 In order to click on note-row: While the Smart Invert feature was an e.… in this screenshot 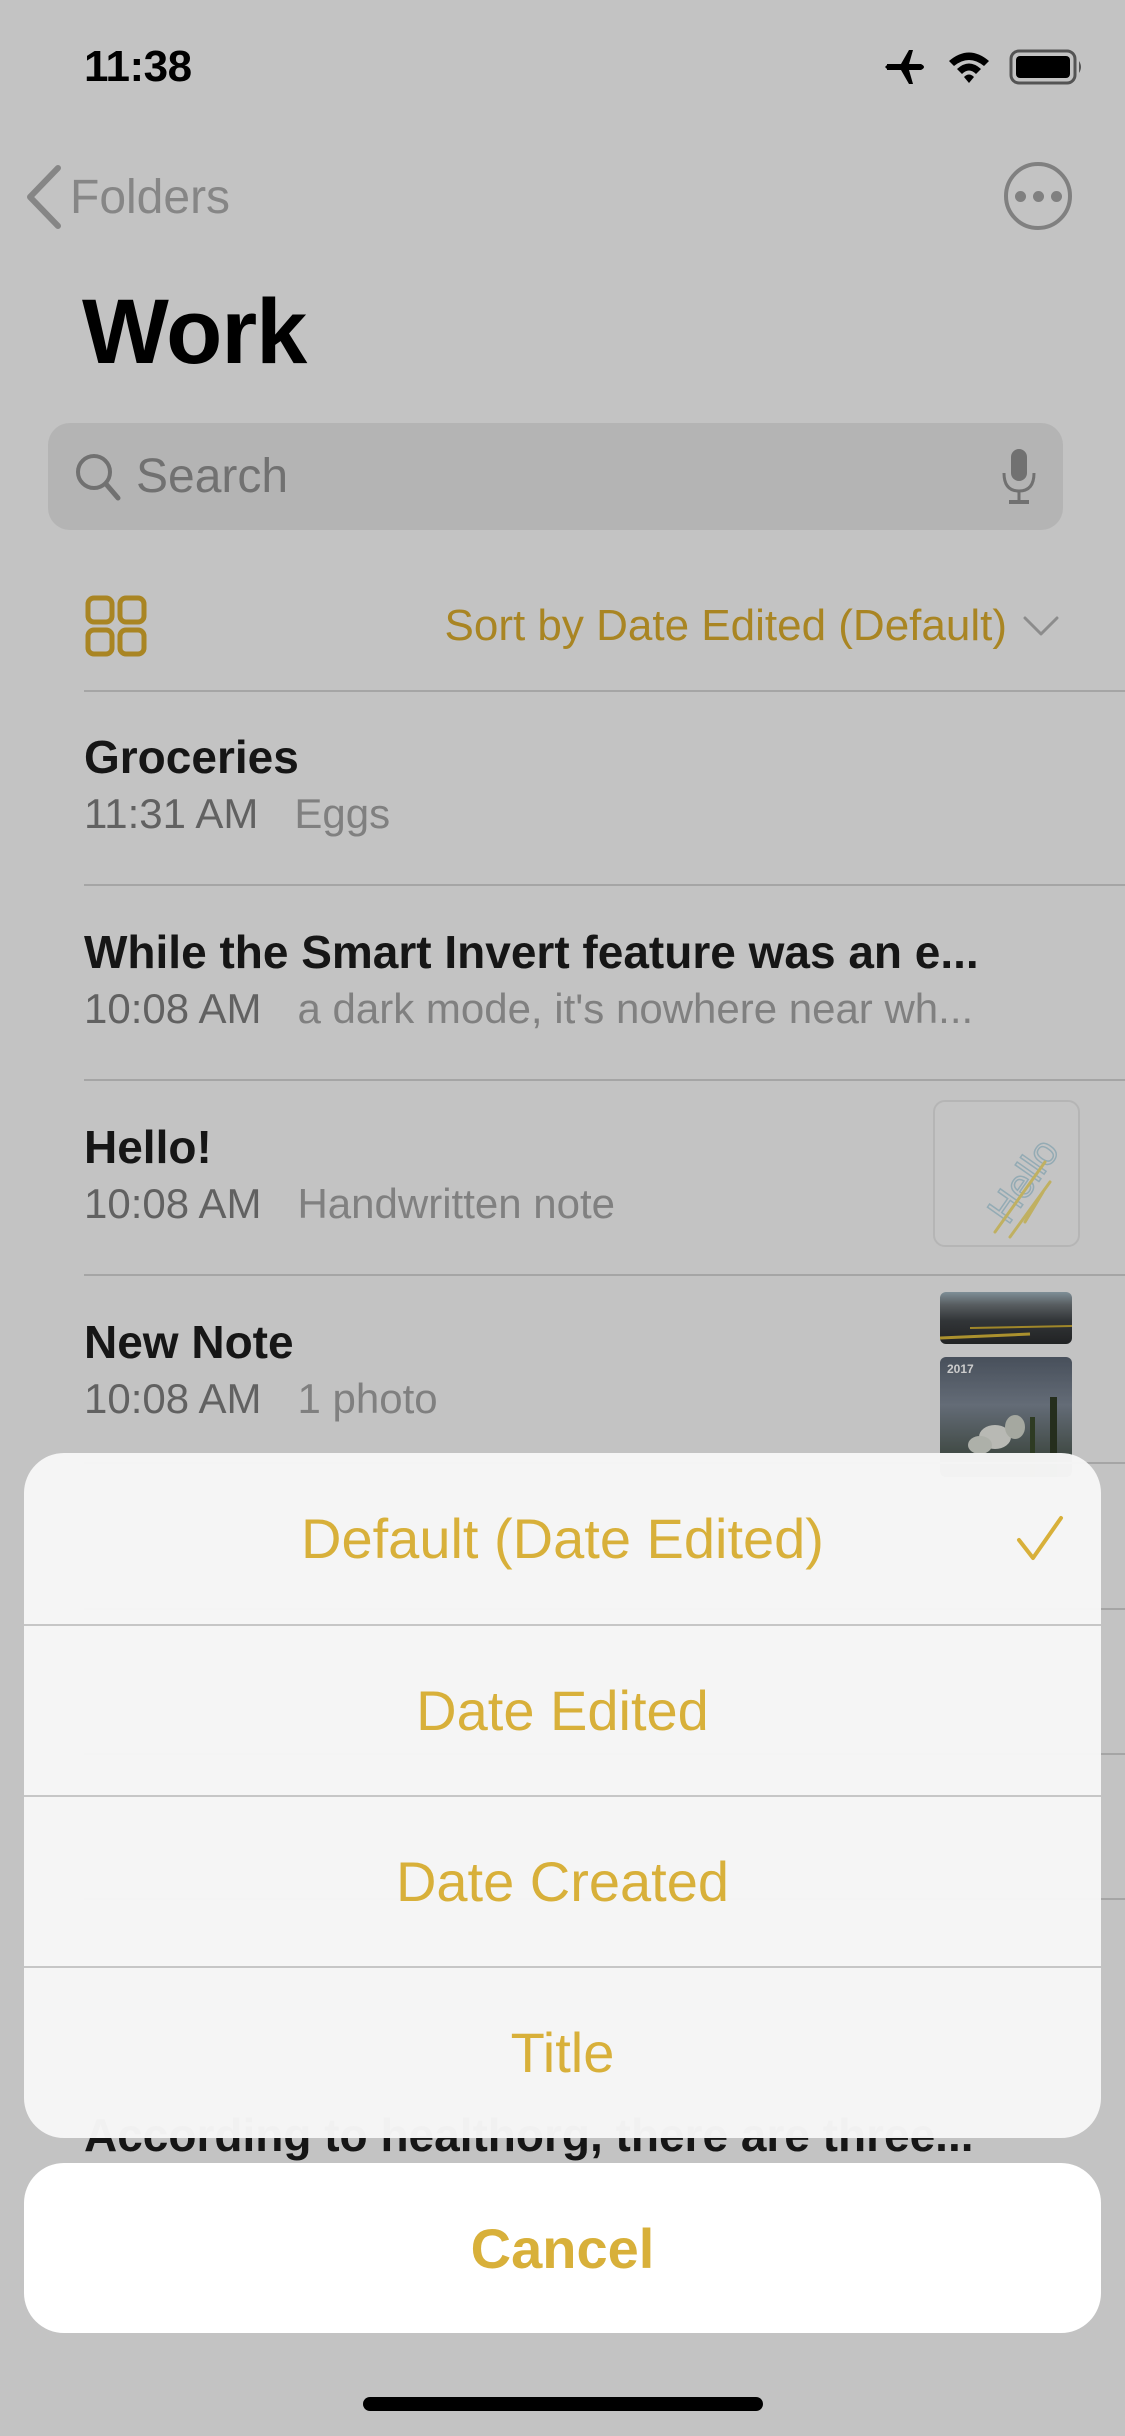, I will do `click(562, 982)`.